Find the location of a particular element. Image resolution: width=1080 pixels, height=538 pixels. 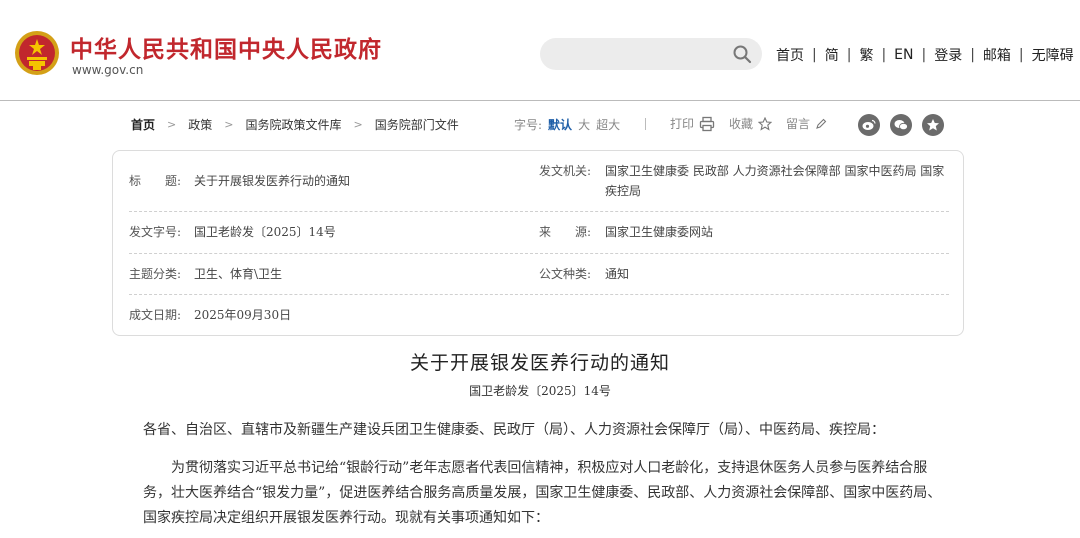

wechat-icon is located at coordinates (901, 125).